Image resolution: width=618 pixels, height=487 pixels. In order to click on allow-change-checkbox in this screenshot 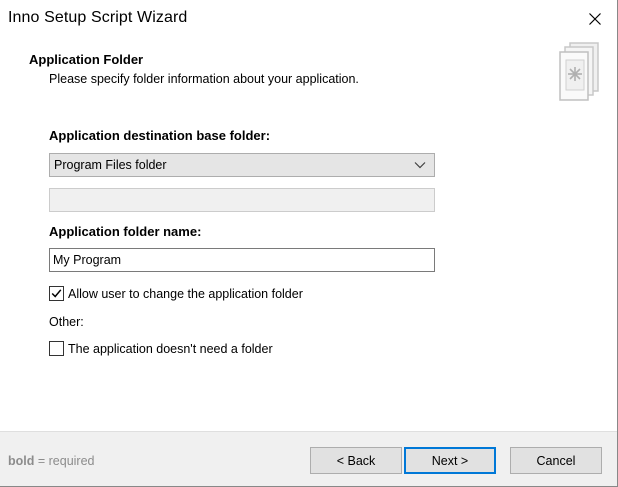, I will do `click(56, 293)`.